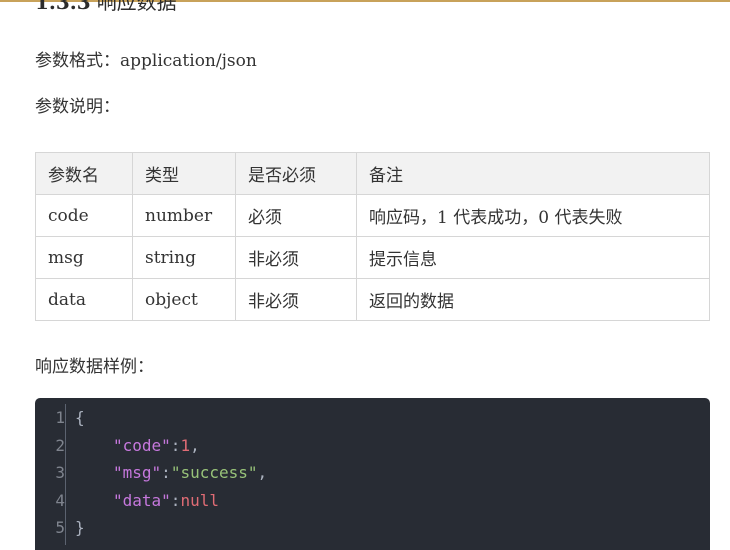  Describe the element at coordinates (84, 257) in the screenshot. I see `cell-param-name: msg` at that location.